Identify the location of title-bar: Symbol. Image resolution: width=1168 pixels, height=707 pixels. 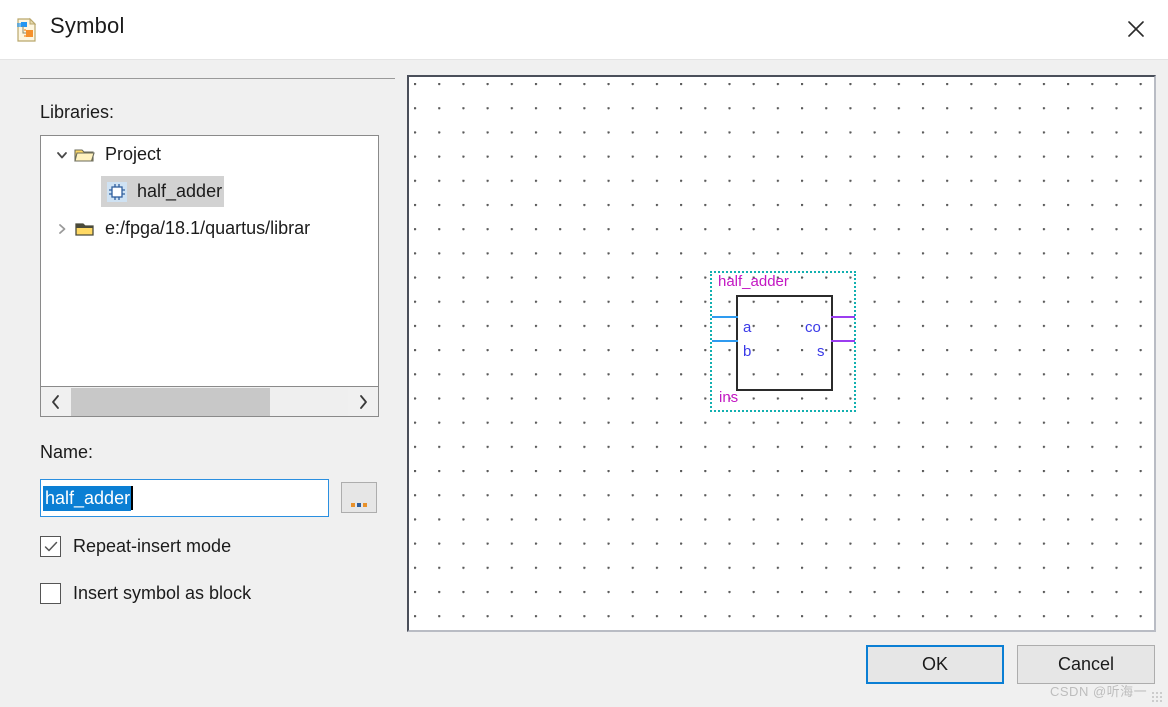
(584, 30).